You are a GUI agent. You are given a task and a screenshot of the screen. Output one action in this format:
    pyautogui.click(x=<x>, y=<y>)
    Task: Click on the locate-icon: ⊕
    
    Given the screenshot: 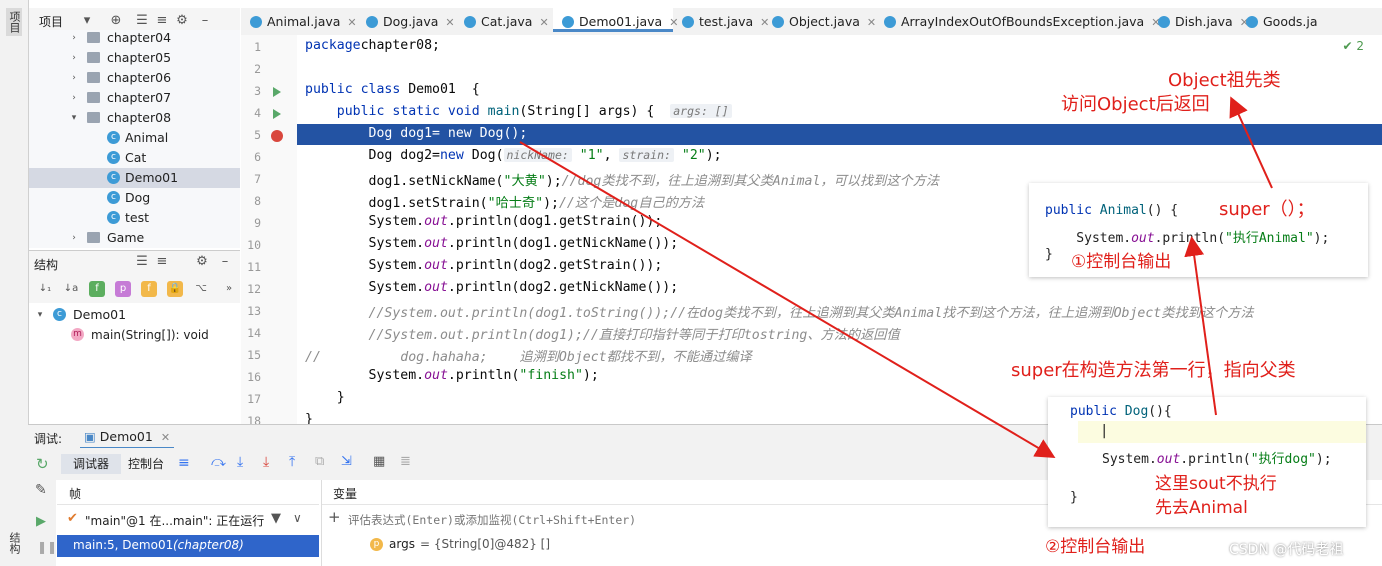 What is the action you would take?
    pyautogui.click(x=116, y=21)
    